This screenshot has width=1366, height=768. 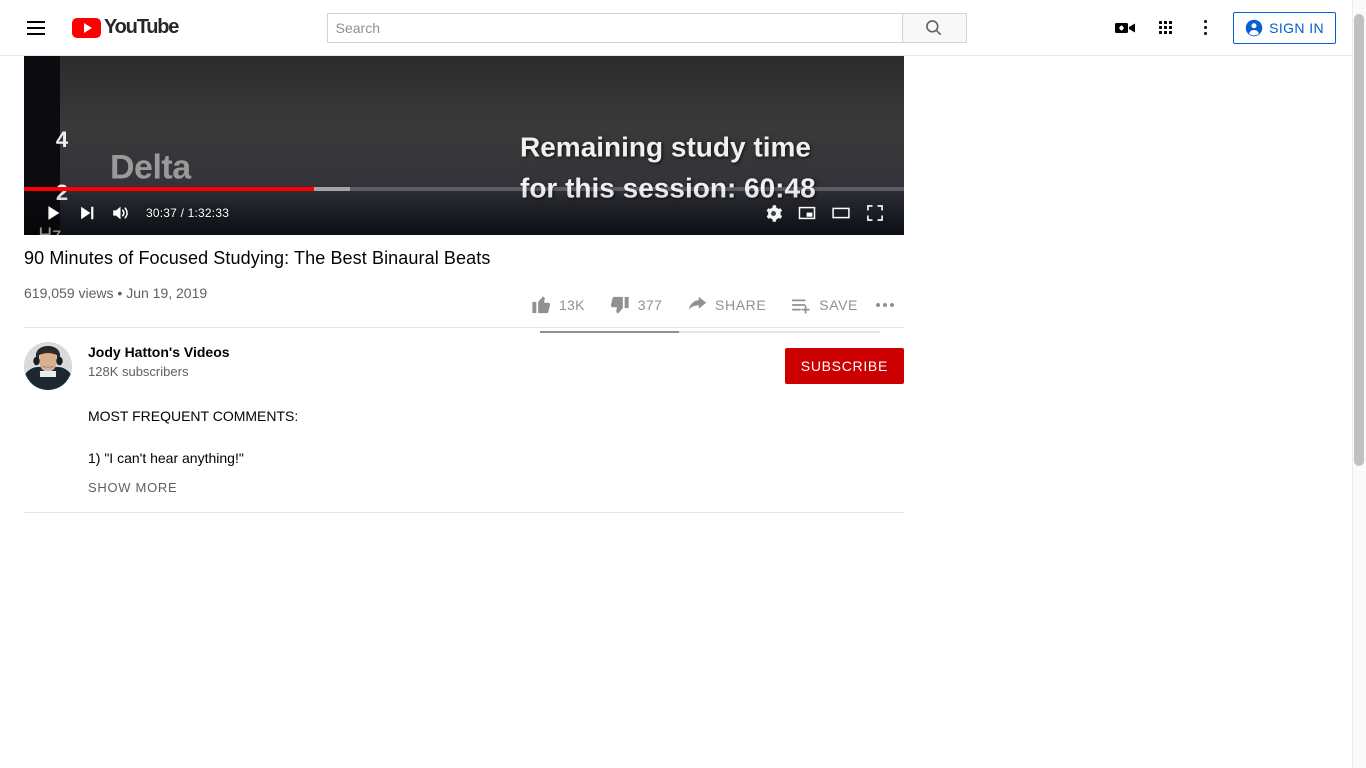 What do you see at coordinates (619, 305) in the screenshot?
I see `thumb-down-icon` at bounding box center [619, 305].